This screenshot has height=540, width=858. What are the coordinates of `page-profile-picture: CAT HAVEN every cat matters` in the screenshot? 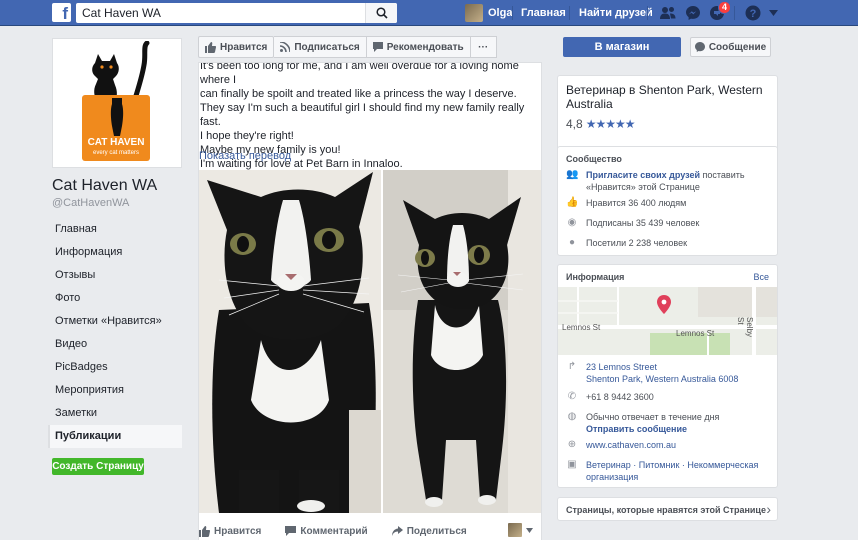 It's located at (117, 103).